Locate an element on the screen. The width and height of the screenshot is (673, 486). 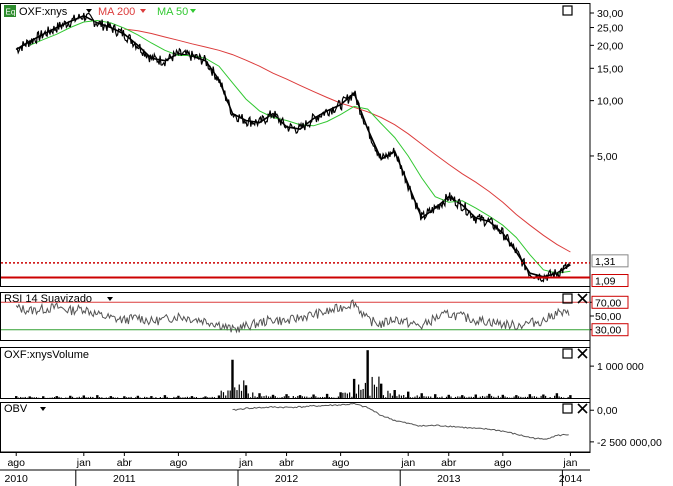
rsi-y-tick-label: 50,00 is located at coordinates (608, 317).